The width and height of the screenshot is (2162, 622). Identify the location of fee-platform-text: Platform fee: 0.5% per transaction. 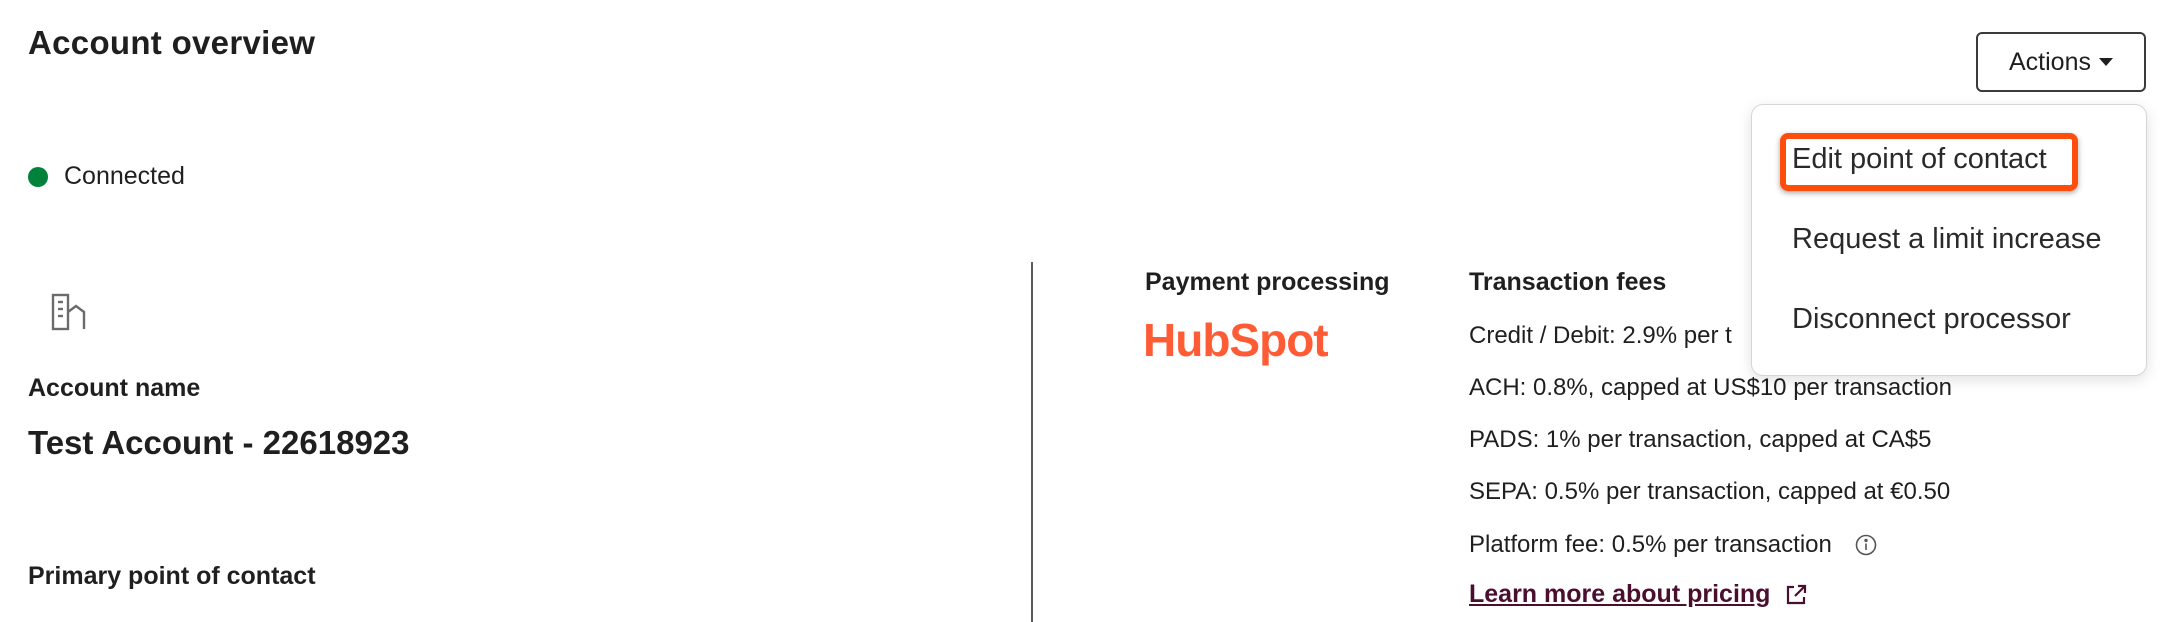
(1650, 544).